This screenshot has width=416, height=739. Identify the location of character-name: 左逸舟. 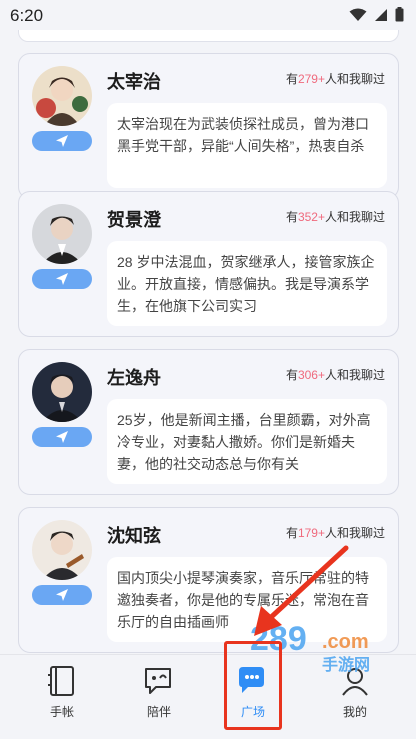
(134, 378).